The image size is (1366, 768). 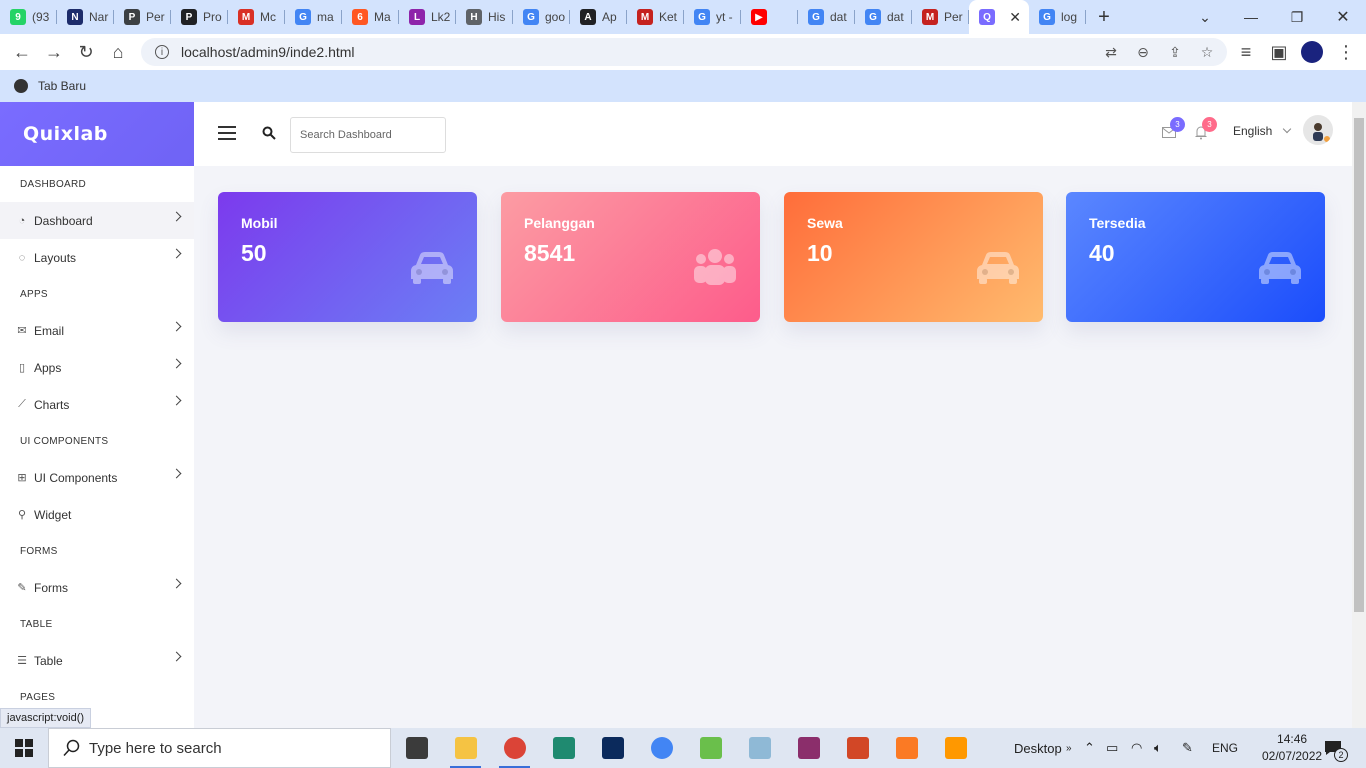 What do you see at coordinates (1117, 223) in the screenshot?
I see `stat-card-label: Tersedia` at bounding box center [1117, 223].